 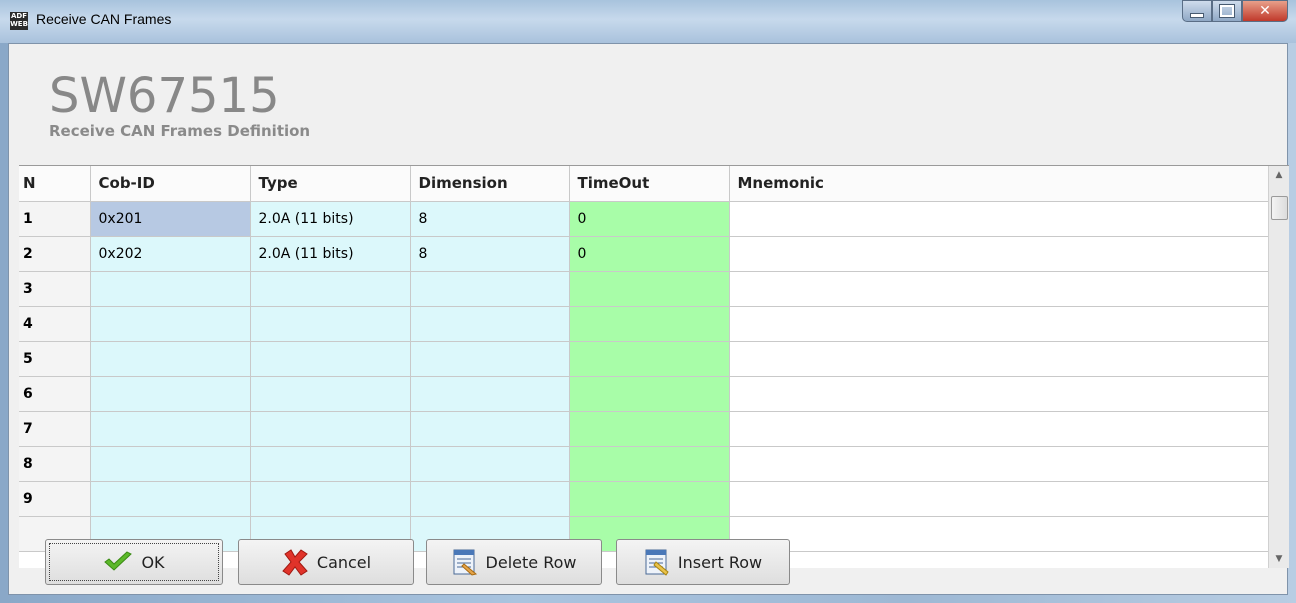 I want to click on table-row: 6, so click(x=644, y=394).